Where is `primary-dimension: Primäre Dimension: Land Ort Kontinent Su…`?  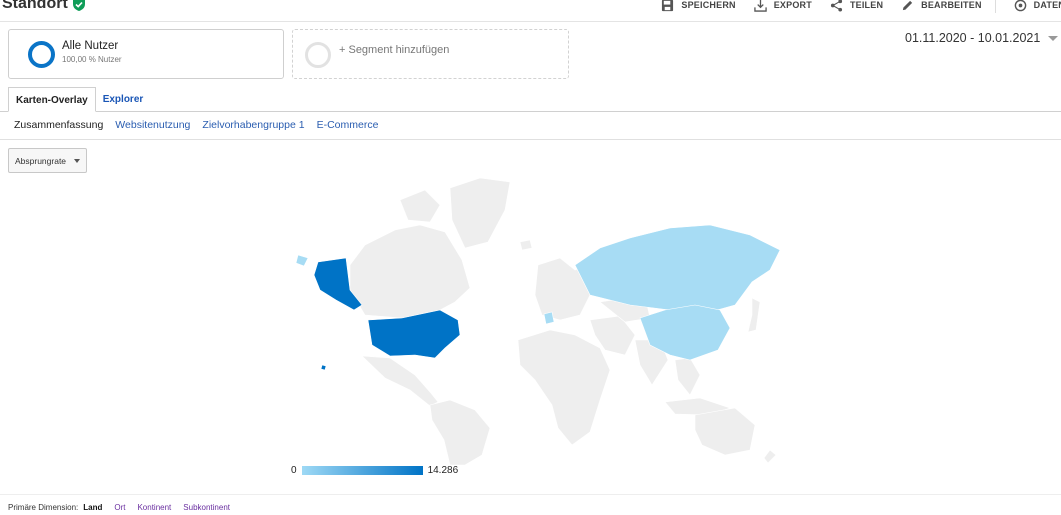 primary-dimension: Primäre Dimension: Land Ort Kontinent Su… is located at coordinates (119, 507).